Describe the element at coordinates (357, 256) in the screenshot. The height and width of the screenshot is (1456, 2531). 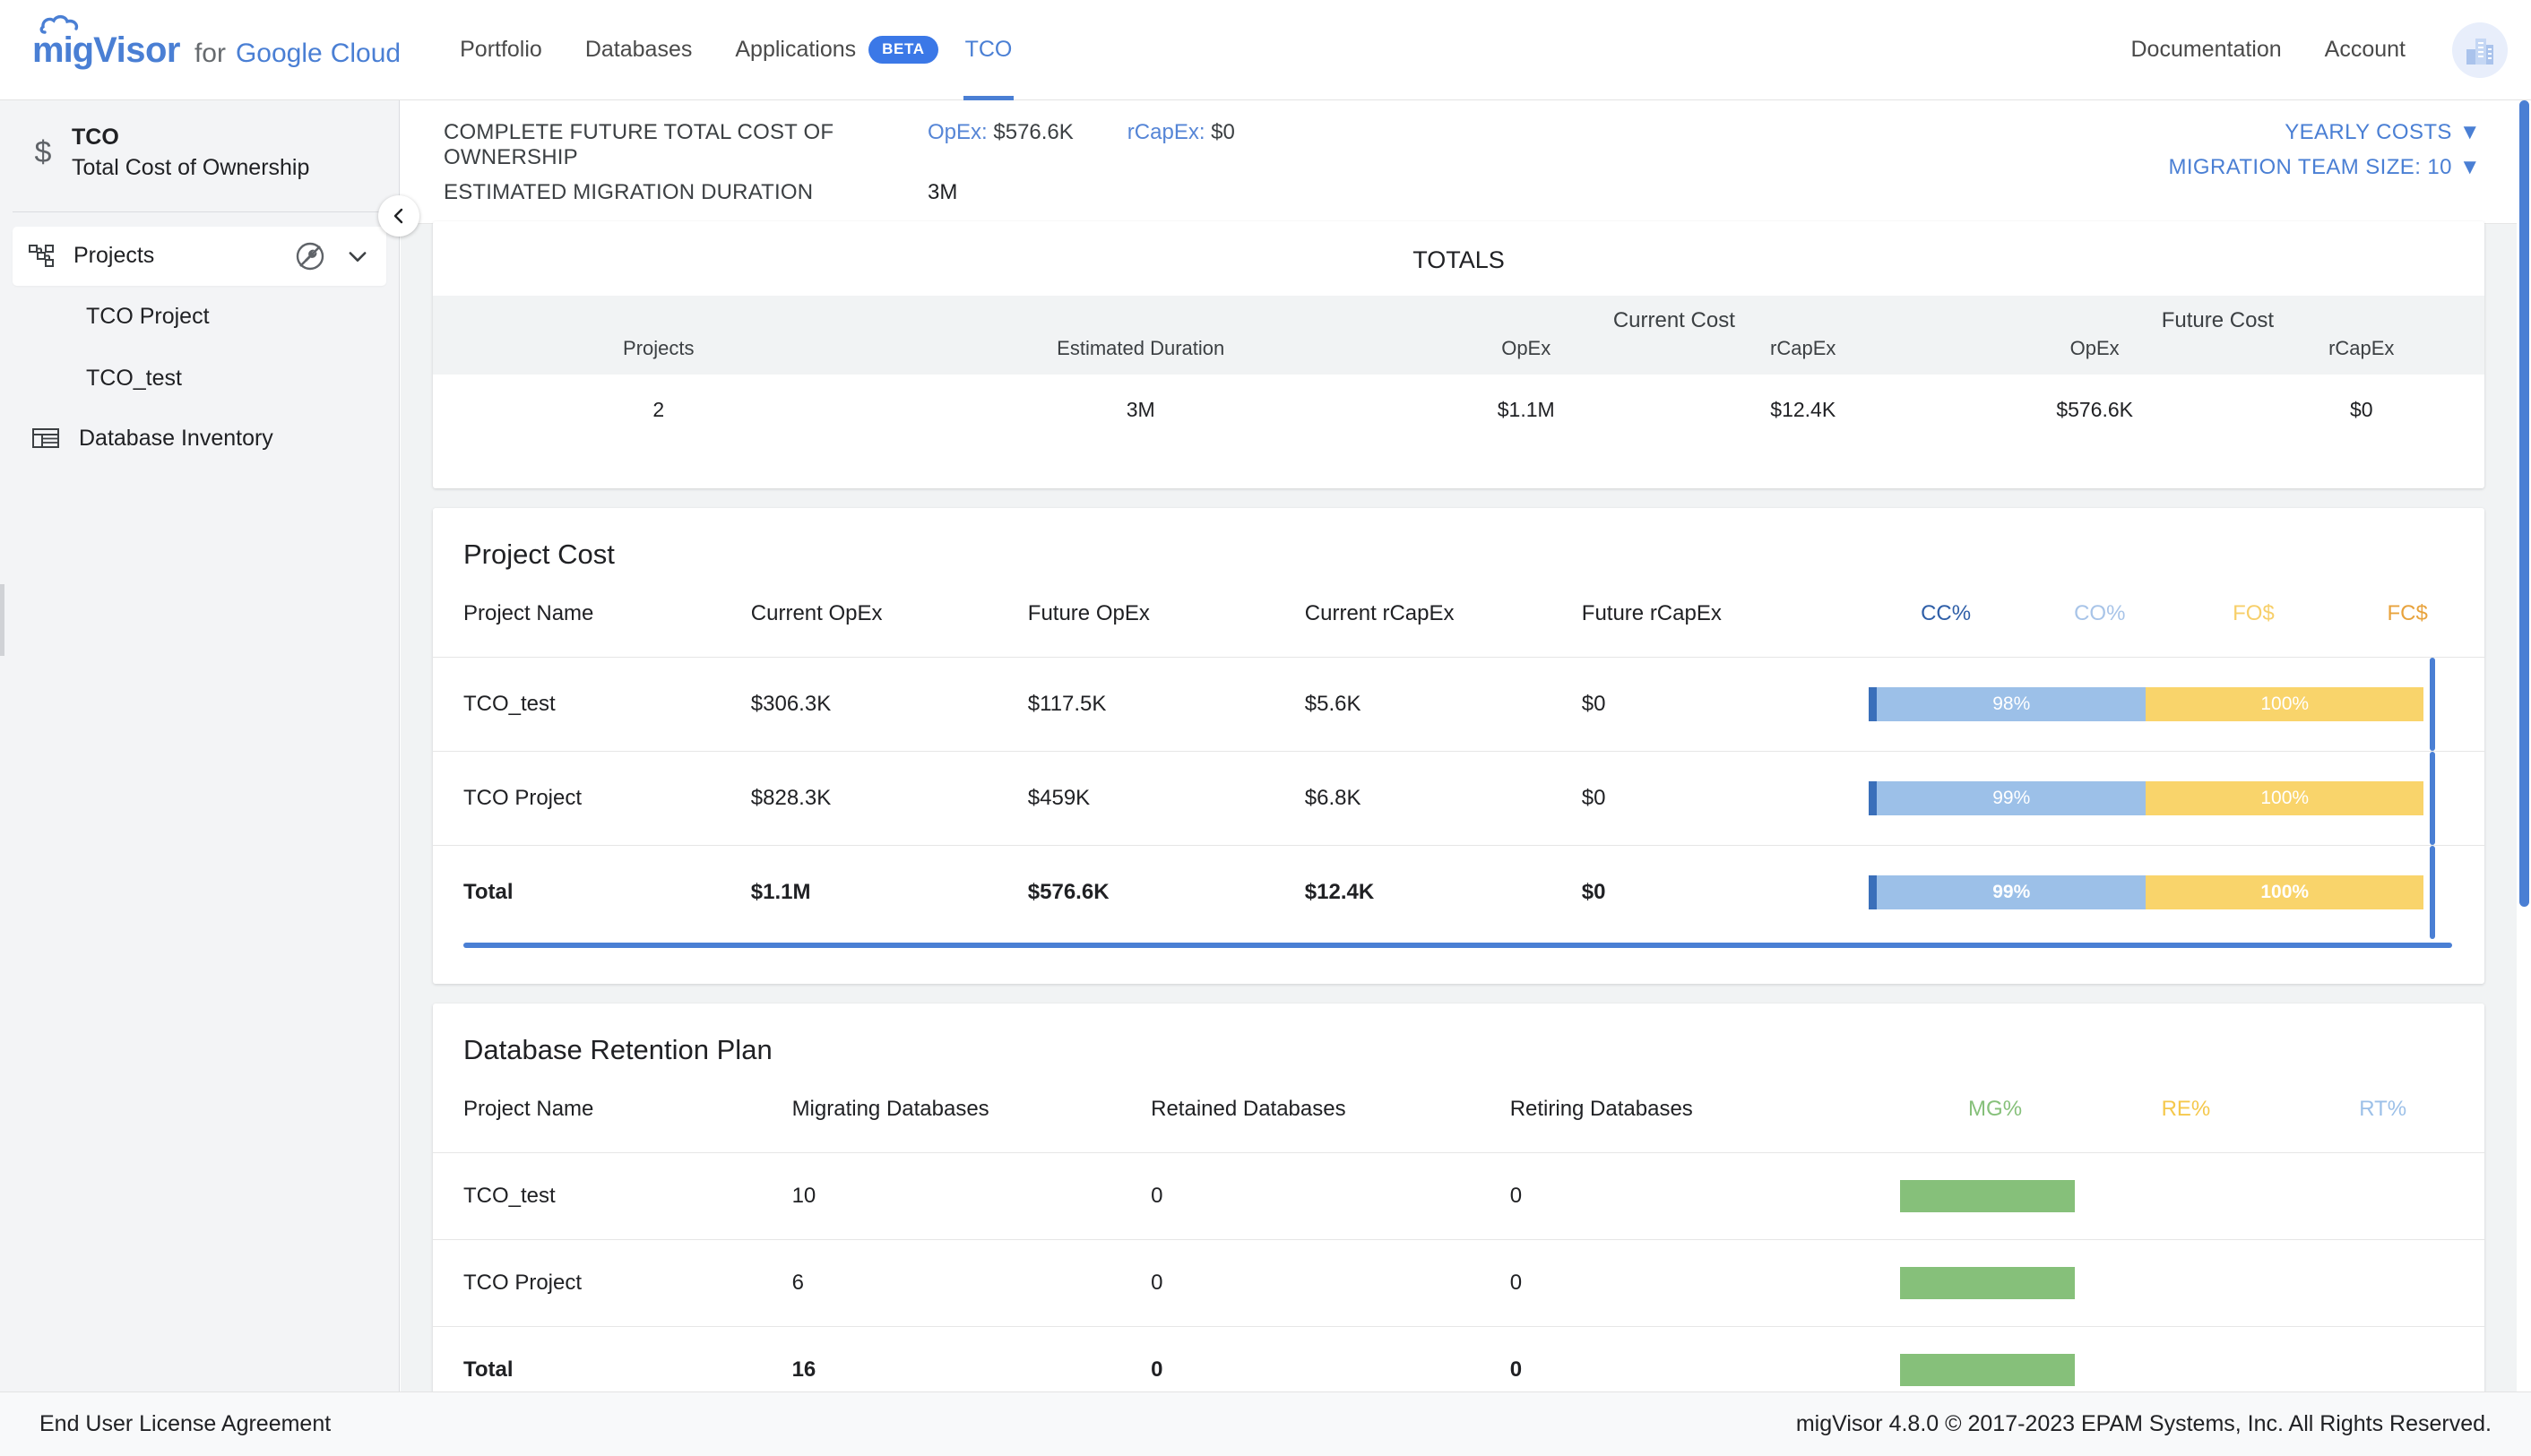
I see `chevron-down-icon` at that location.